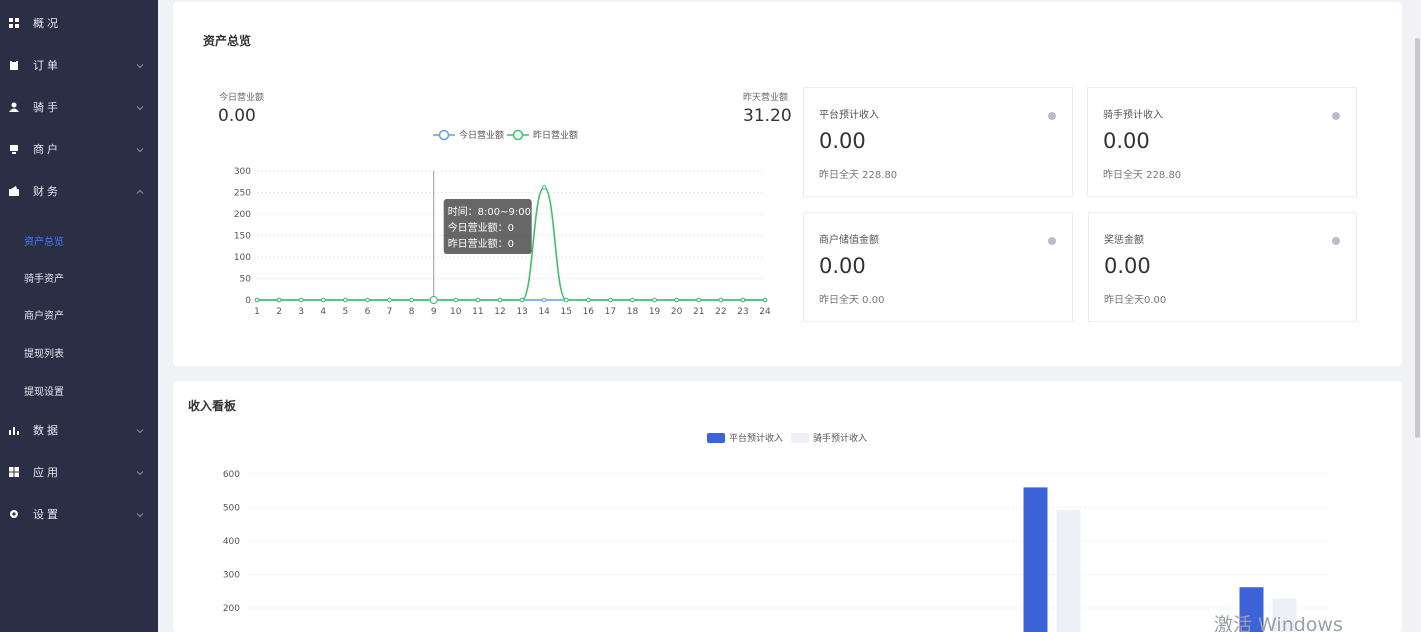 The width and height of the screenshot is (1421, 632). What do you see at coordinates (1222, 142) in the screenshot?
I see `stat-card-rider-income: 骑手预计收入 0.00 昨日全天 228.80` at bounding box center [1222, 142].